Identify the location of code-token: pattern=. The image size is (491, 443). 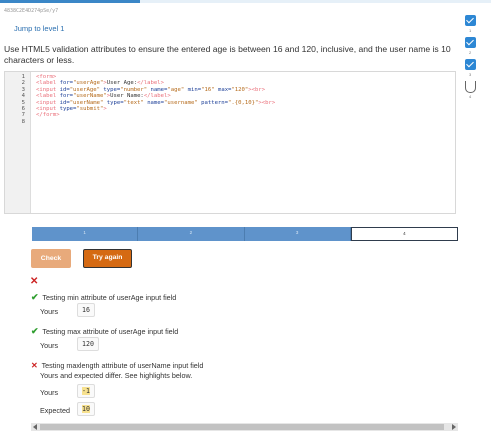
(215, 102).